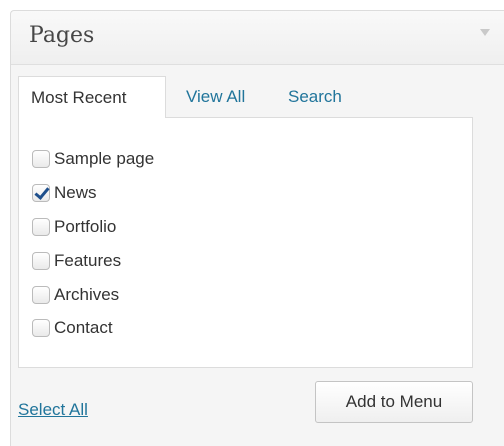 The image size is (504, 446). Describe the element at coordinates (87, 294) in the screenshot. I see `item-label: Archives` at that location.